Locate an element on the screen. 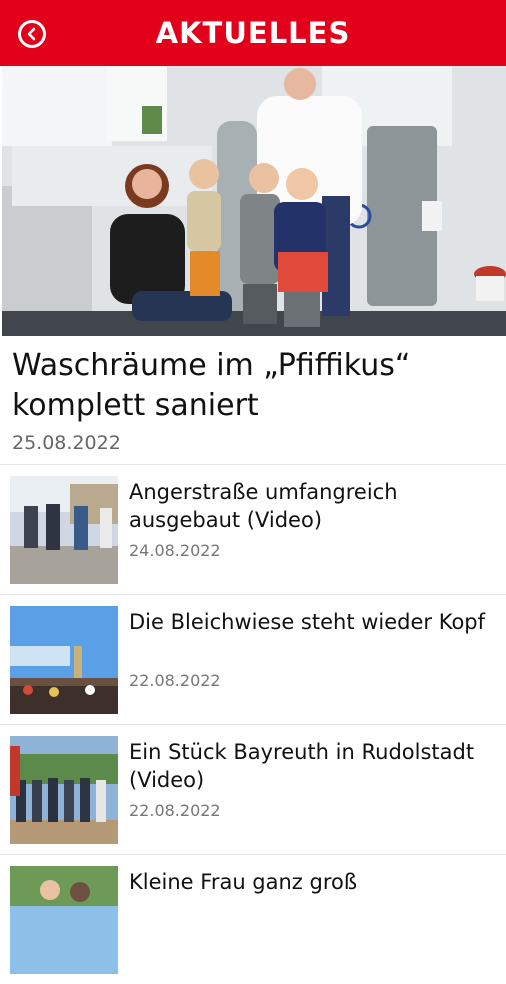 The image size is (506, 984). app-header: AKTUELLES is located at coordinates (253, 33).